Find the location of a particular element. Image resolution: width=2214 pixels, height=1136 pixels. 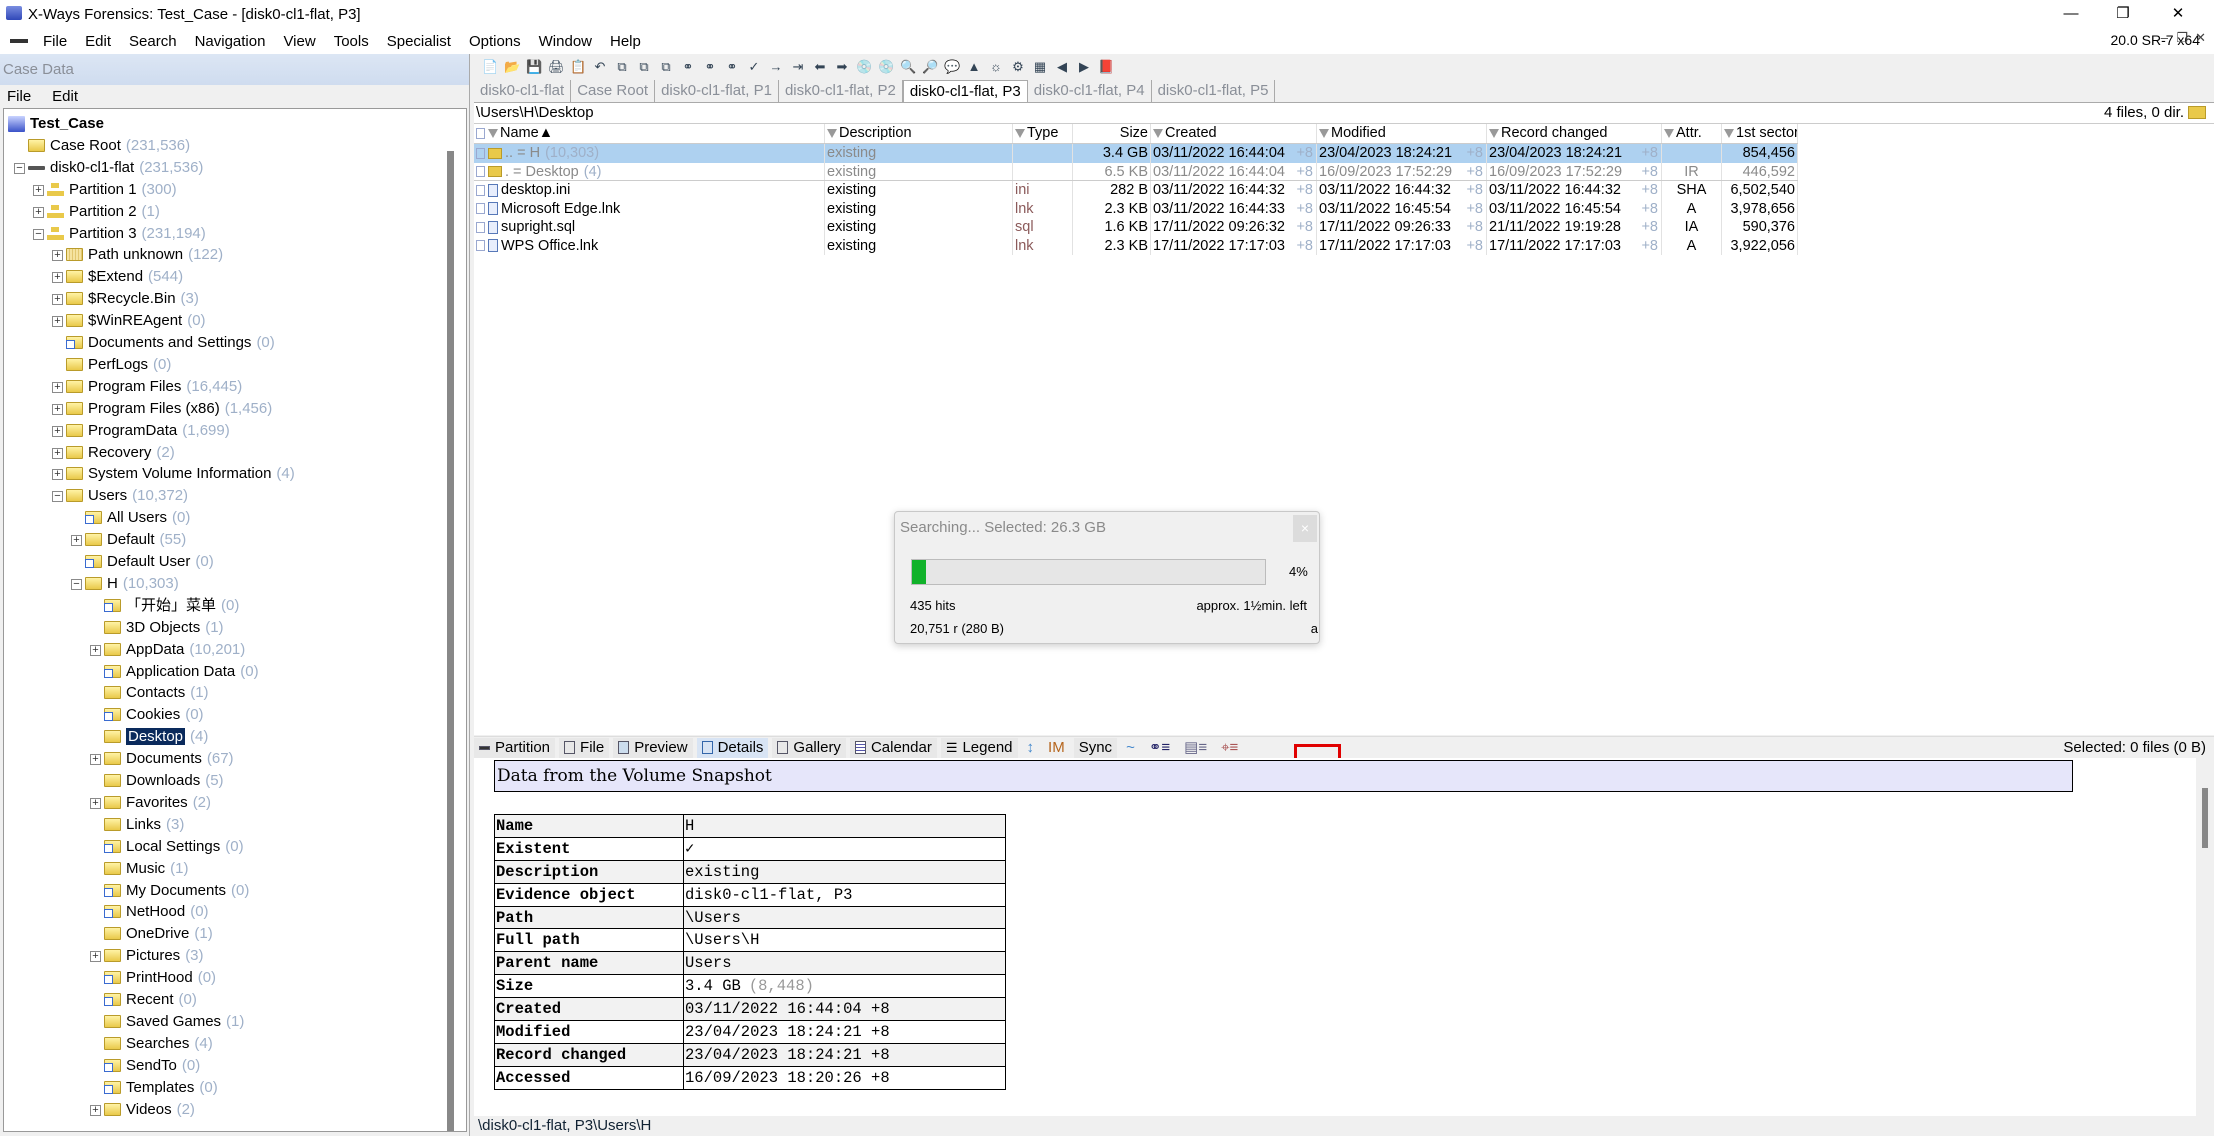

preview-button: Preview is located at coordinates (653, 747).